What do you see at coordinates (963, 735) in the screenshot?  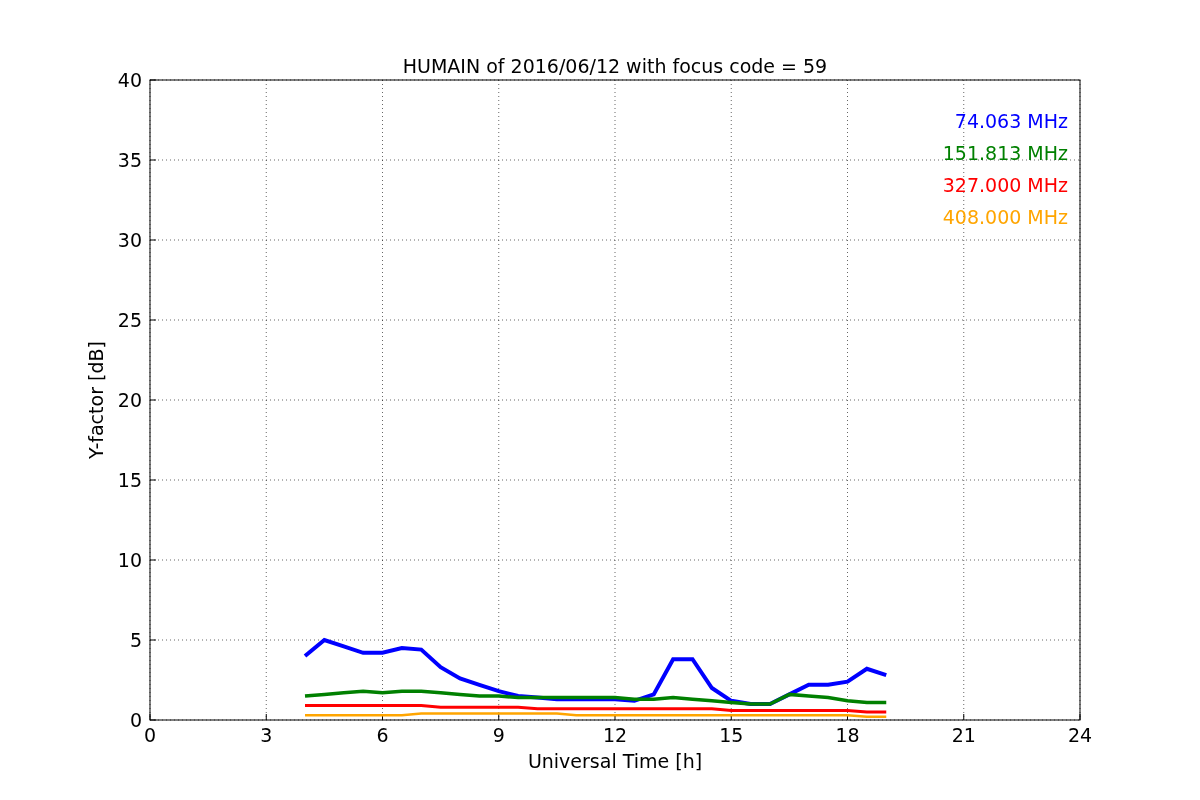 I see `x-tick-label: 21` at bounding box center [963, 735].